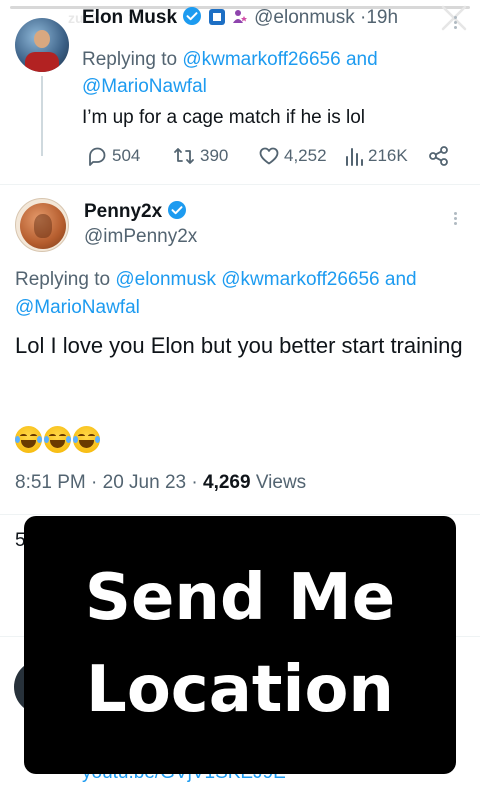  I want to click on sticker-line-2: Location, so click(240, 690).